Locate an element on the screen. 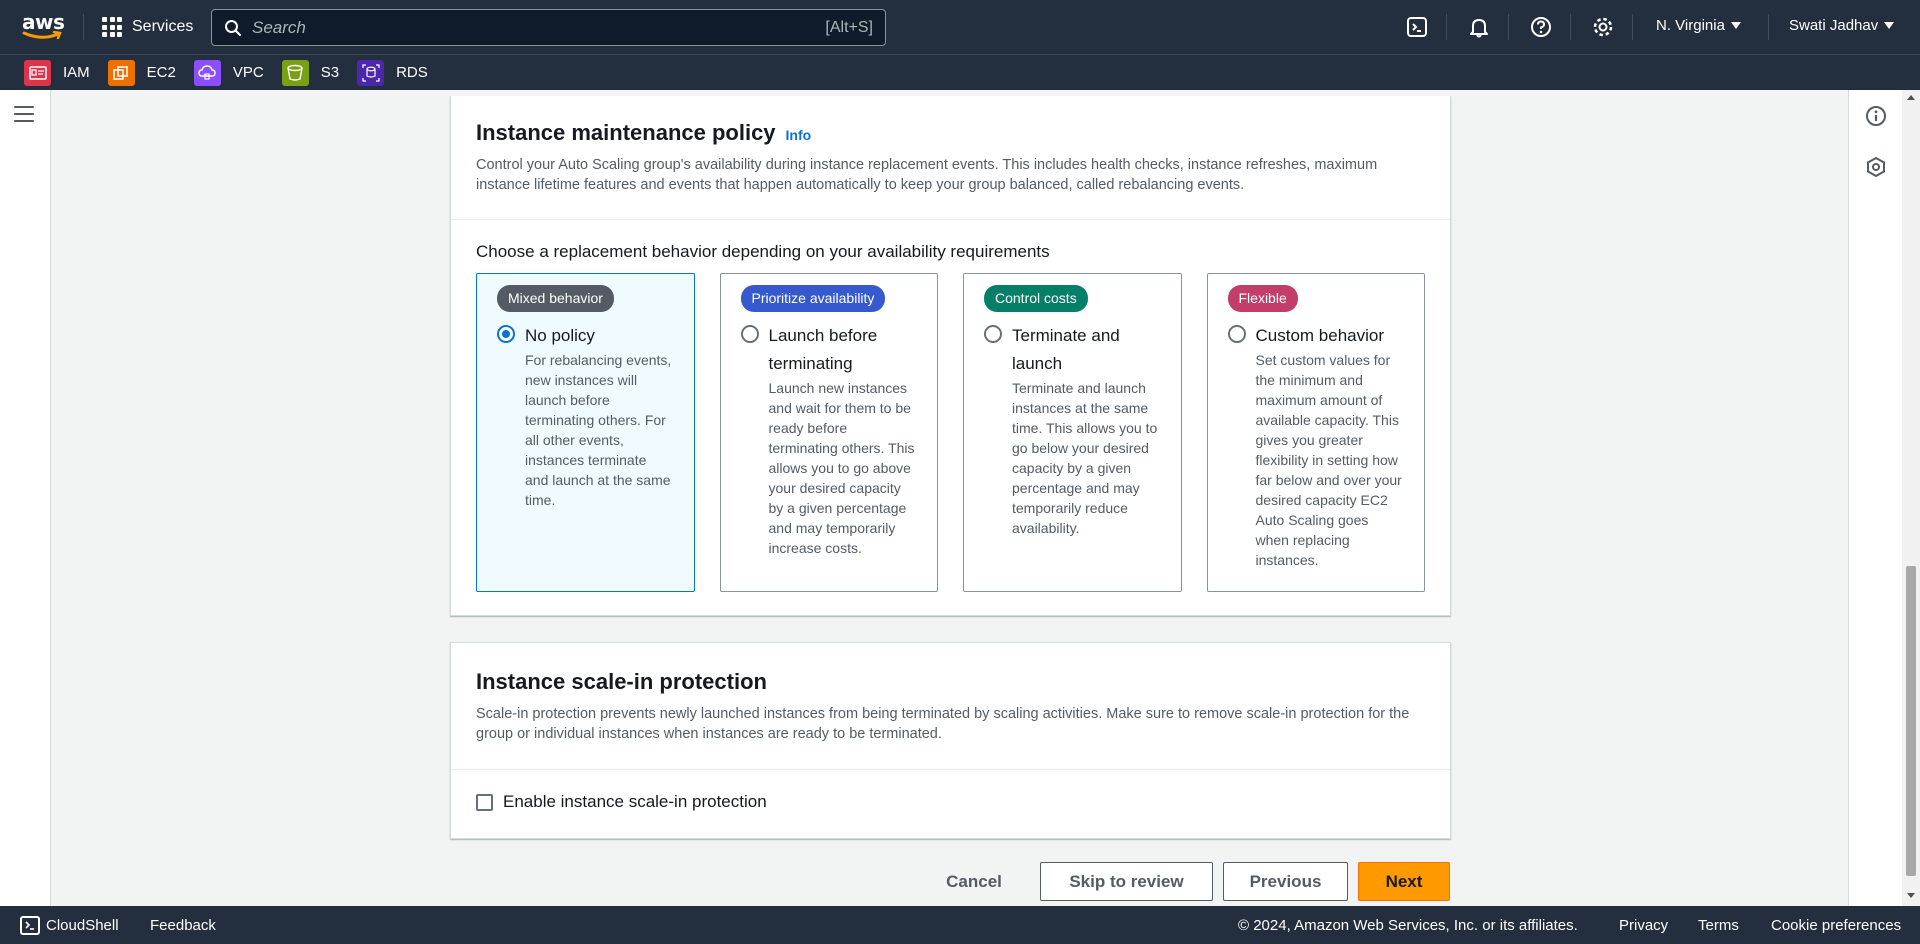 This screenshot has height=944, width=1920. vpc-service-icon is located at coordinates (207, 72).